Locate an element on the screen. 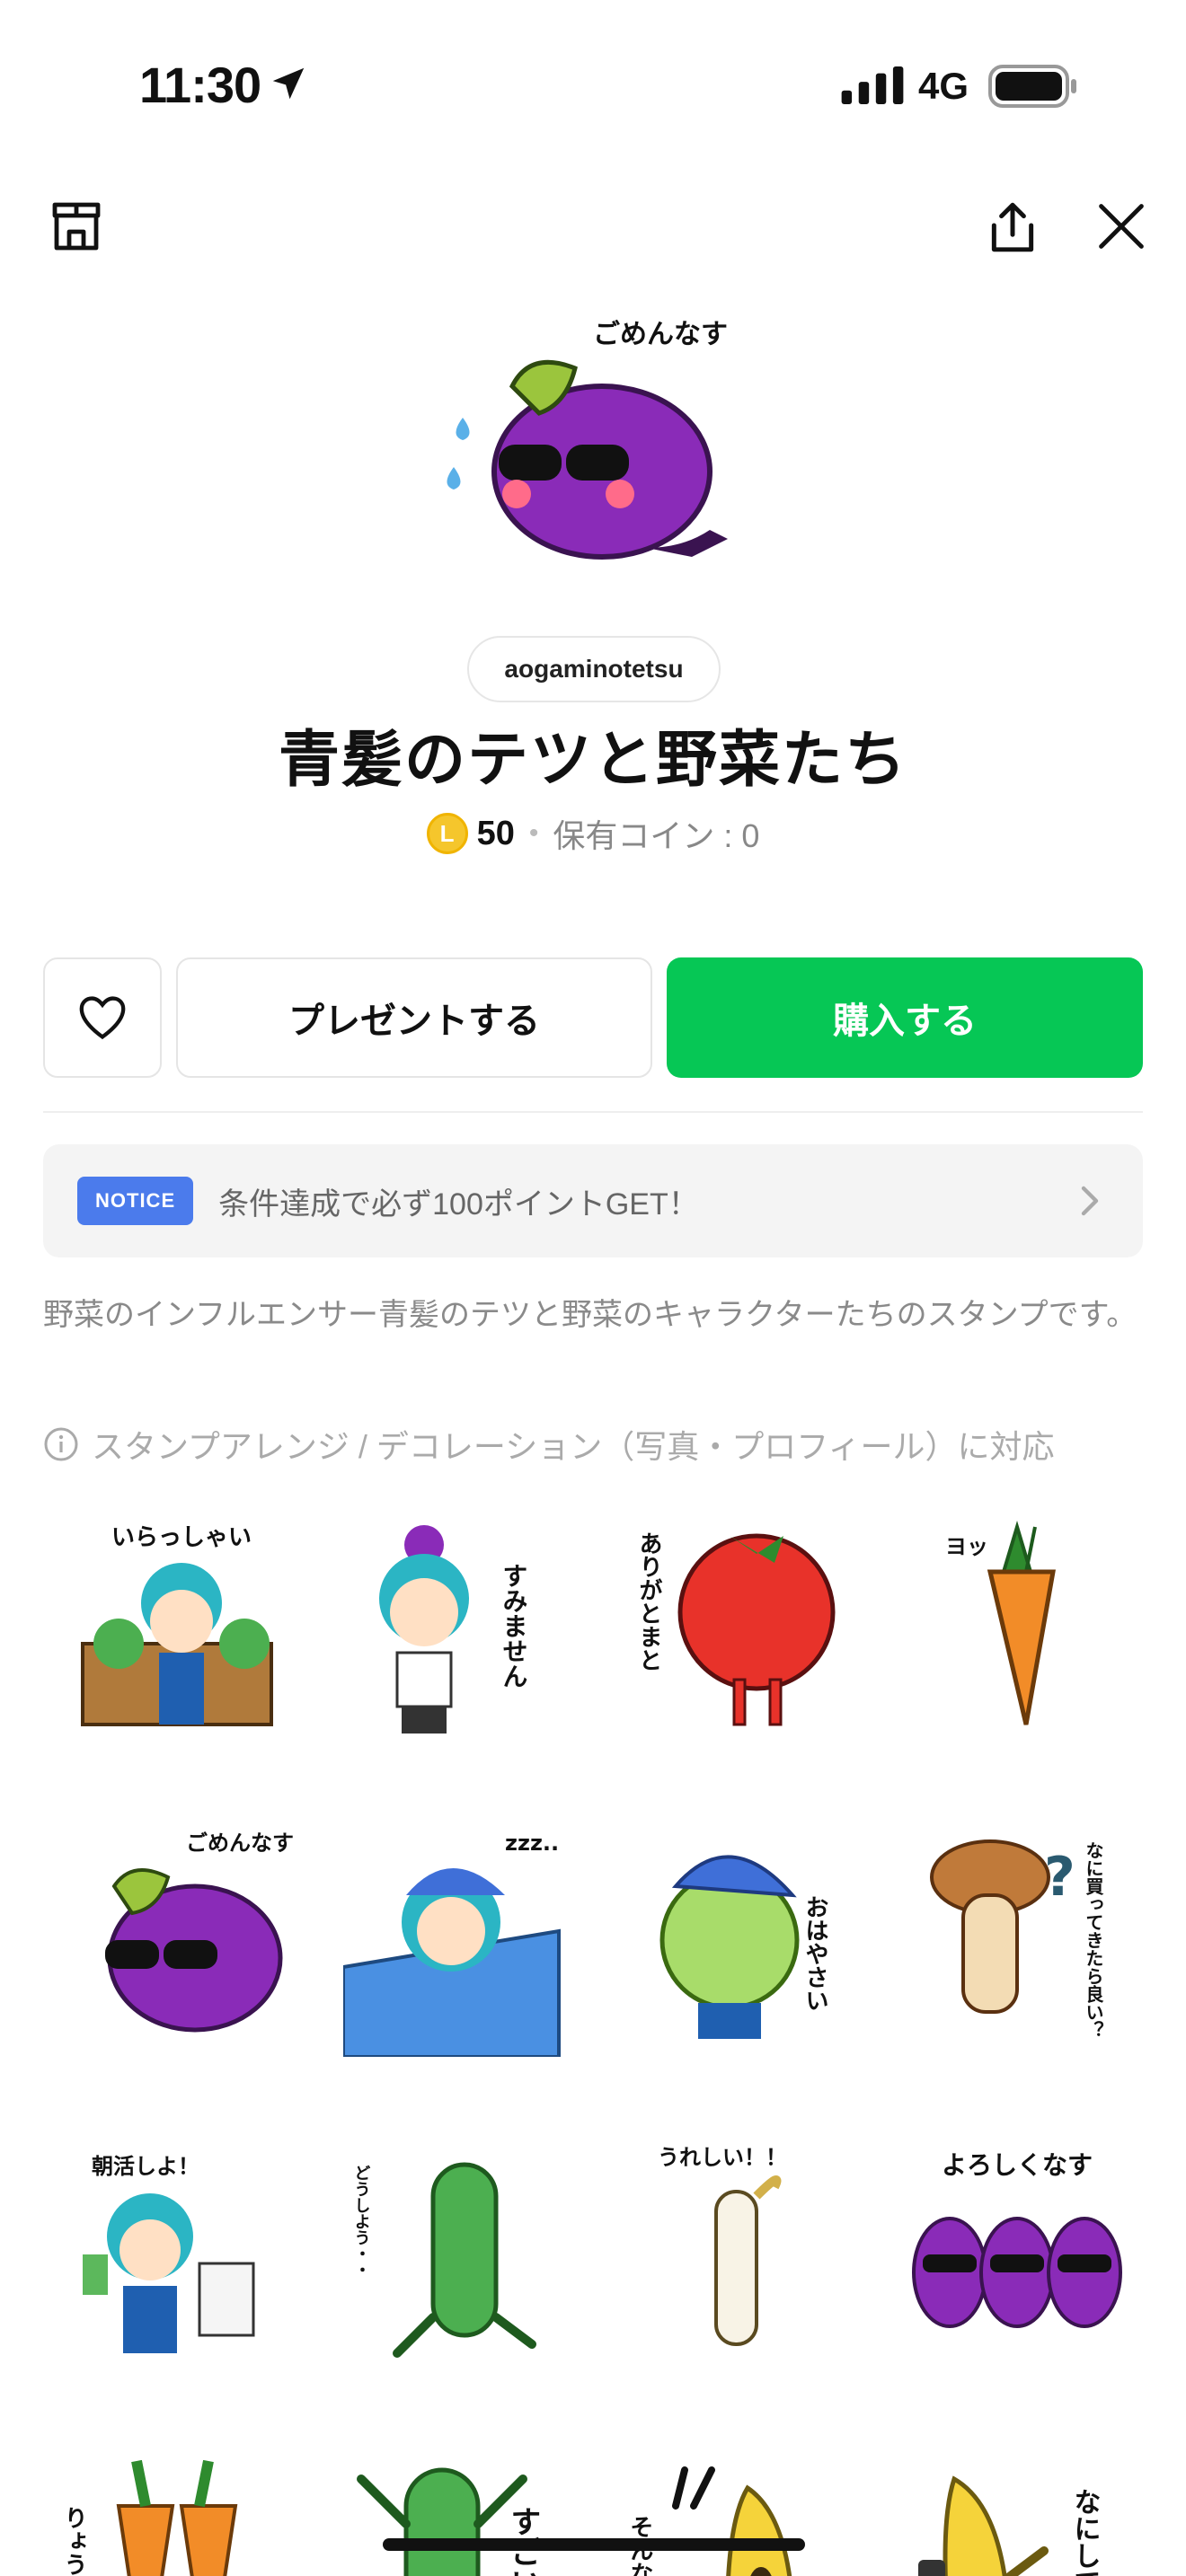  sticker-caption: ヨッ is located at coordinates (966, 1546).